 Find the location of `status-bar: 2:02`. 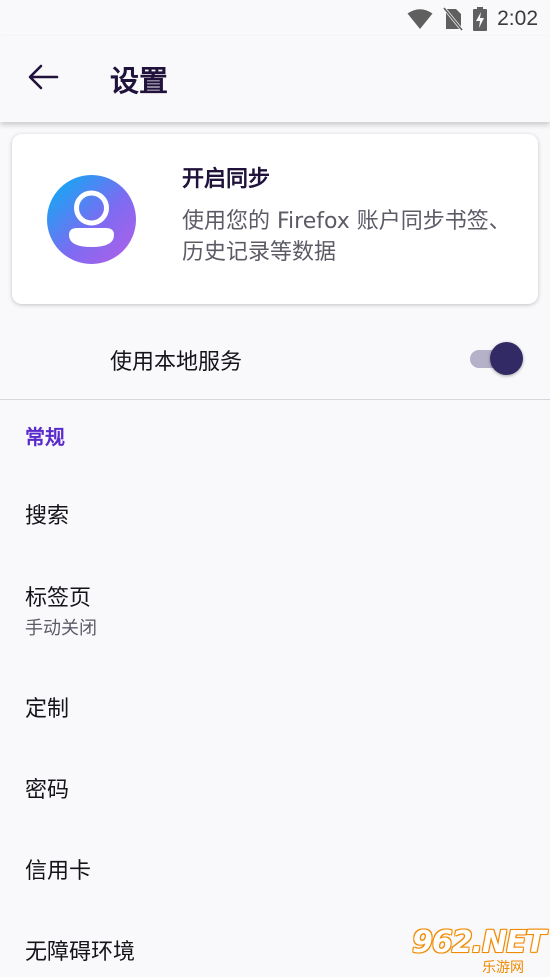

status-bar: 2:02 is located at coordinates (275, 18).